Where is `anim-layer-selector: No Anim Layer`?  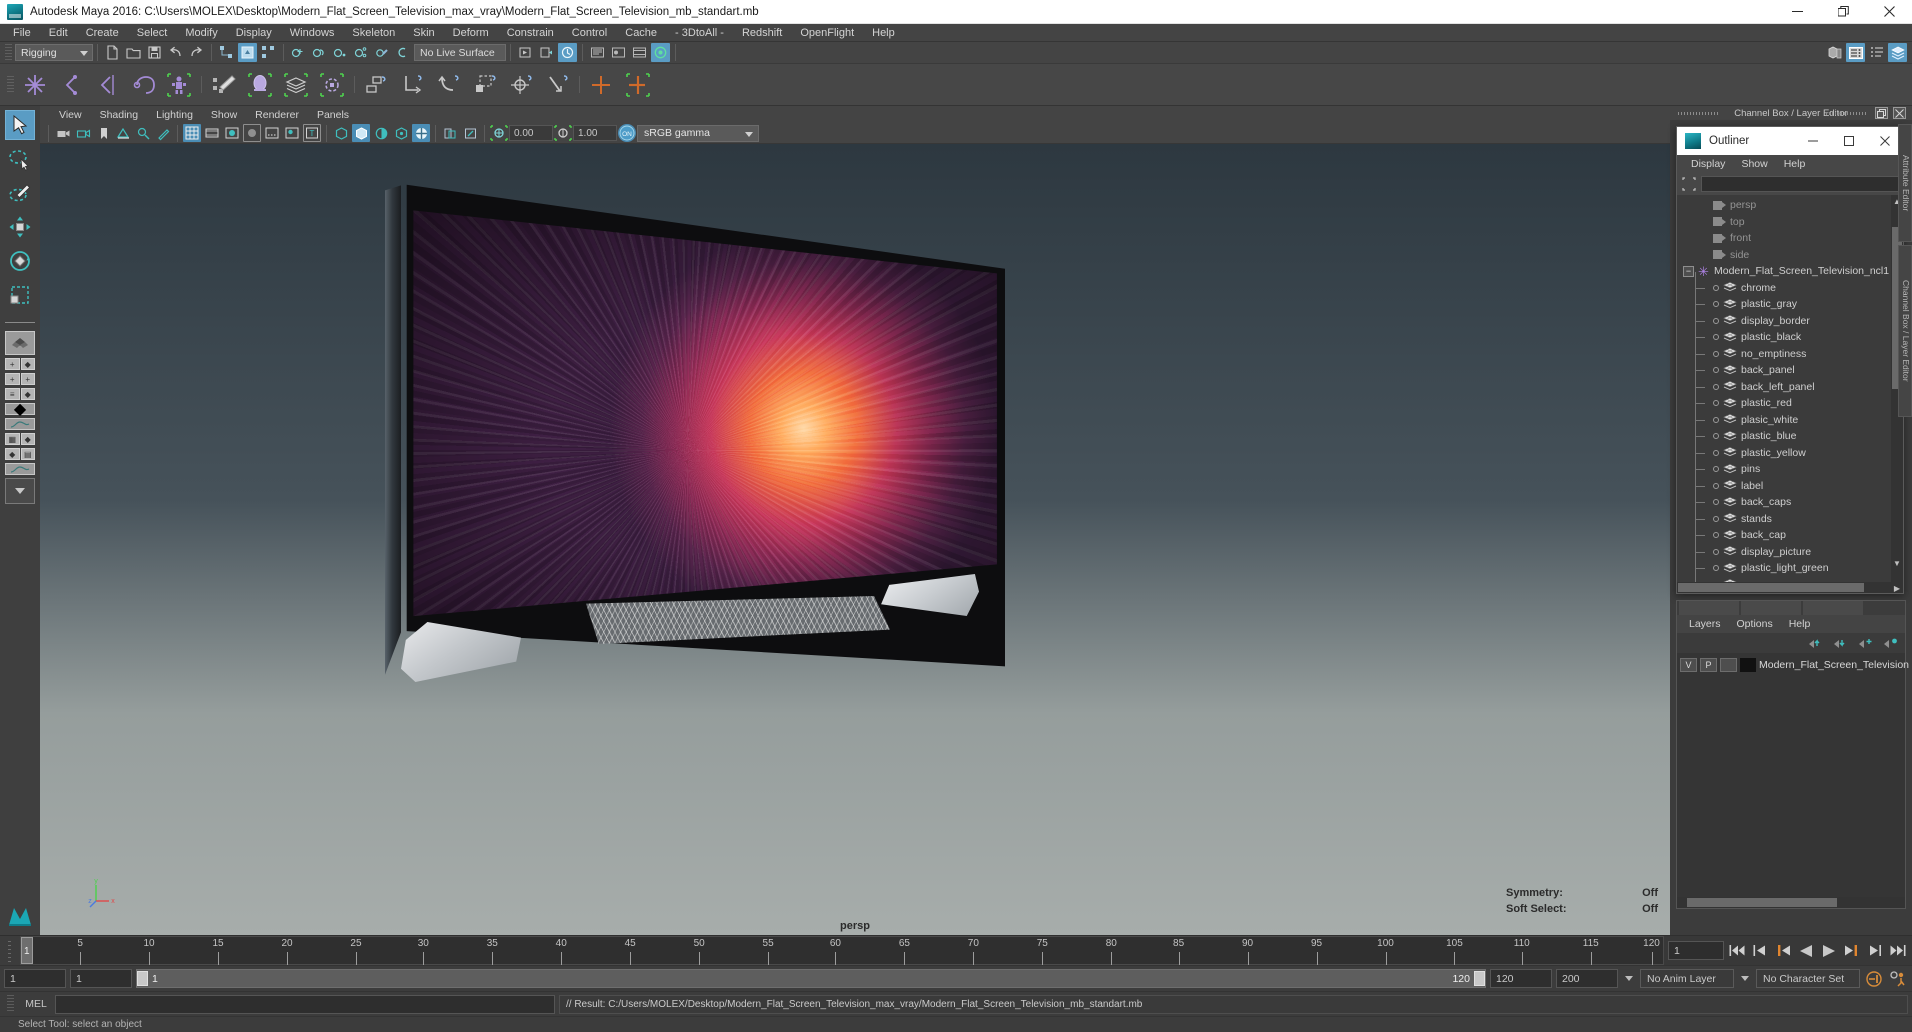 anim-layer-selector: No Anim Layer is located at coordinates (1687, 978).